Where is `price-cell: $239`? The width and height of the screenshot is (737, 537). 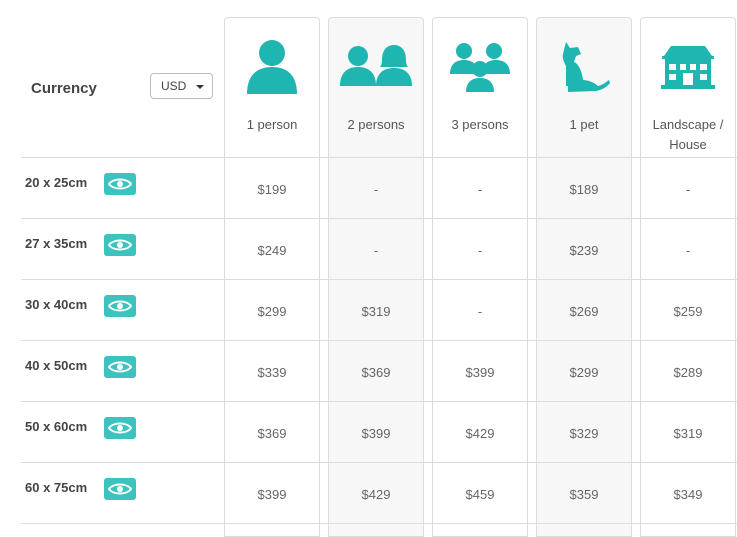
price-cell: $239 is located at coordinates (584, 250).